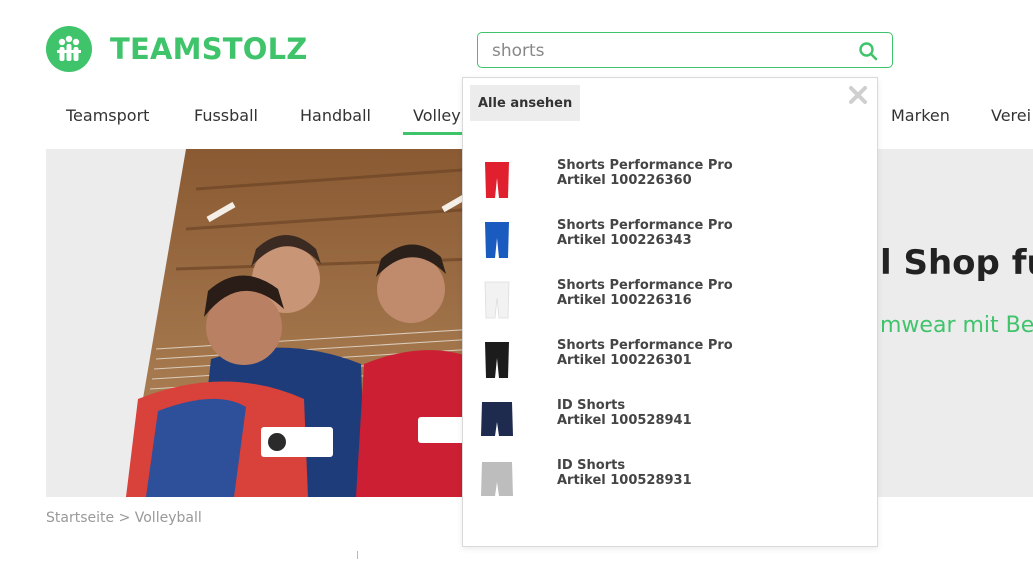  I want to click on brand-logo: TEAMSTOLZ, so click(177, 49).